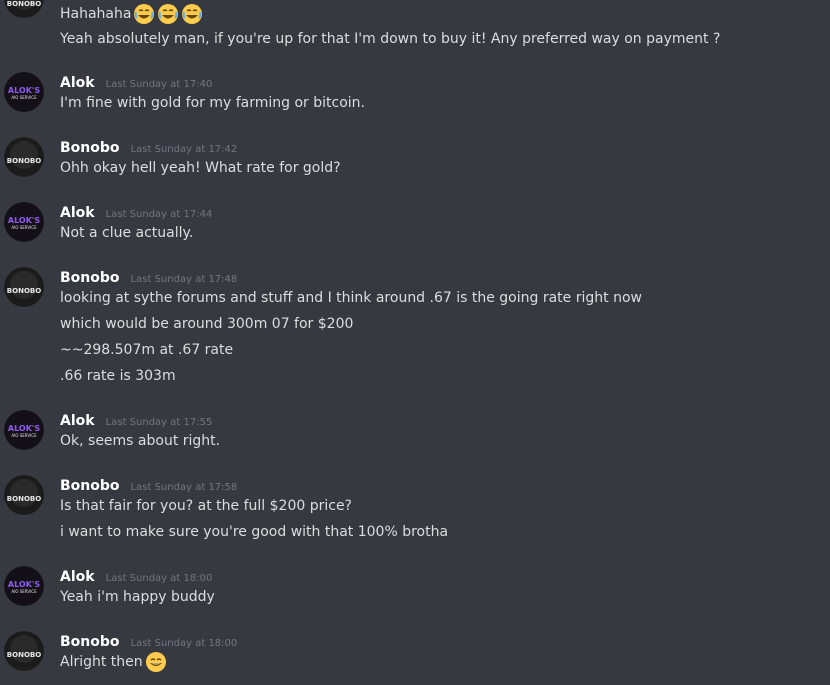 The image size is (830, 685). I want to click on message-line: ~~298.507m at .67 rate, so click(146, 350).